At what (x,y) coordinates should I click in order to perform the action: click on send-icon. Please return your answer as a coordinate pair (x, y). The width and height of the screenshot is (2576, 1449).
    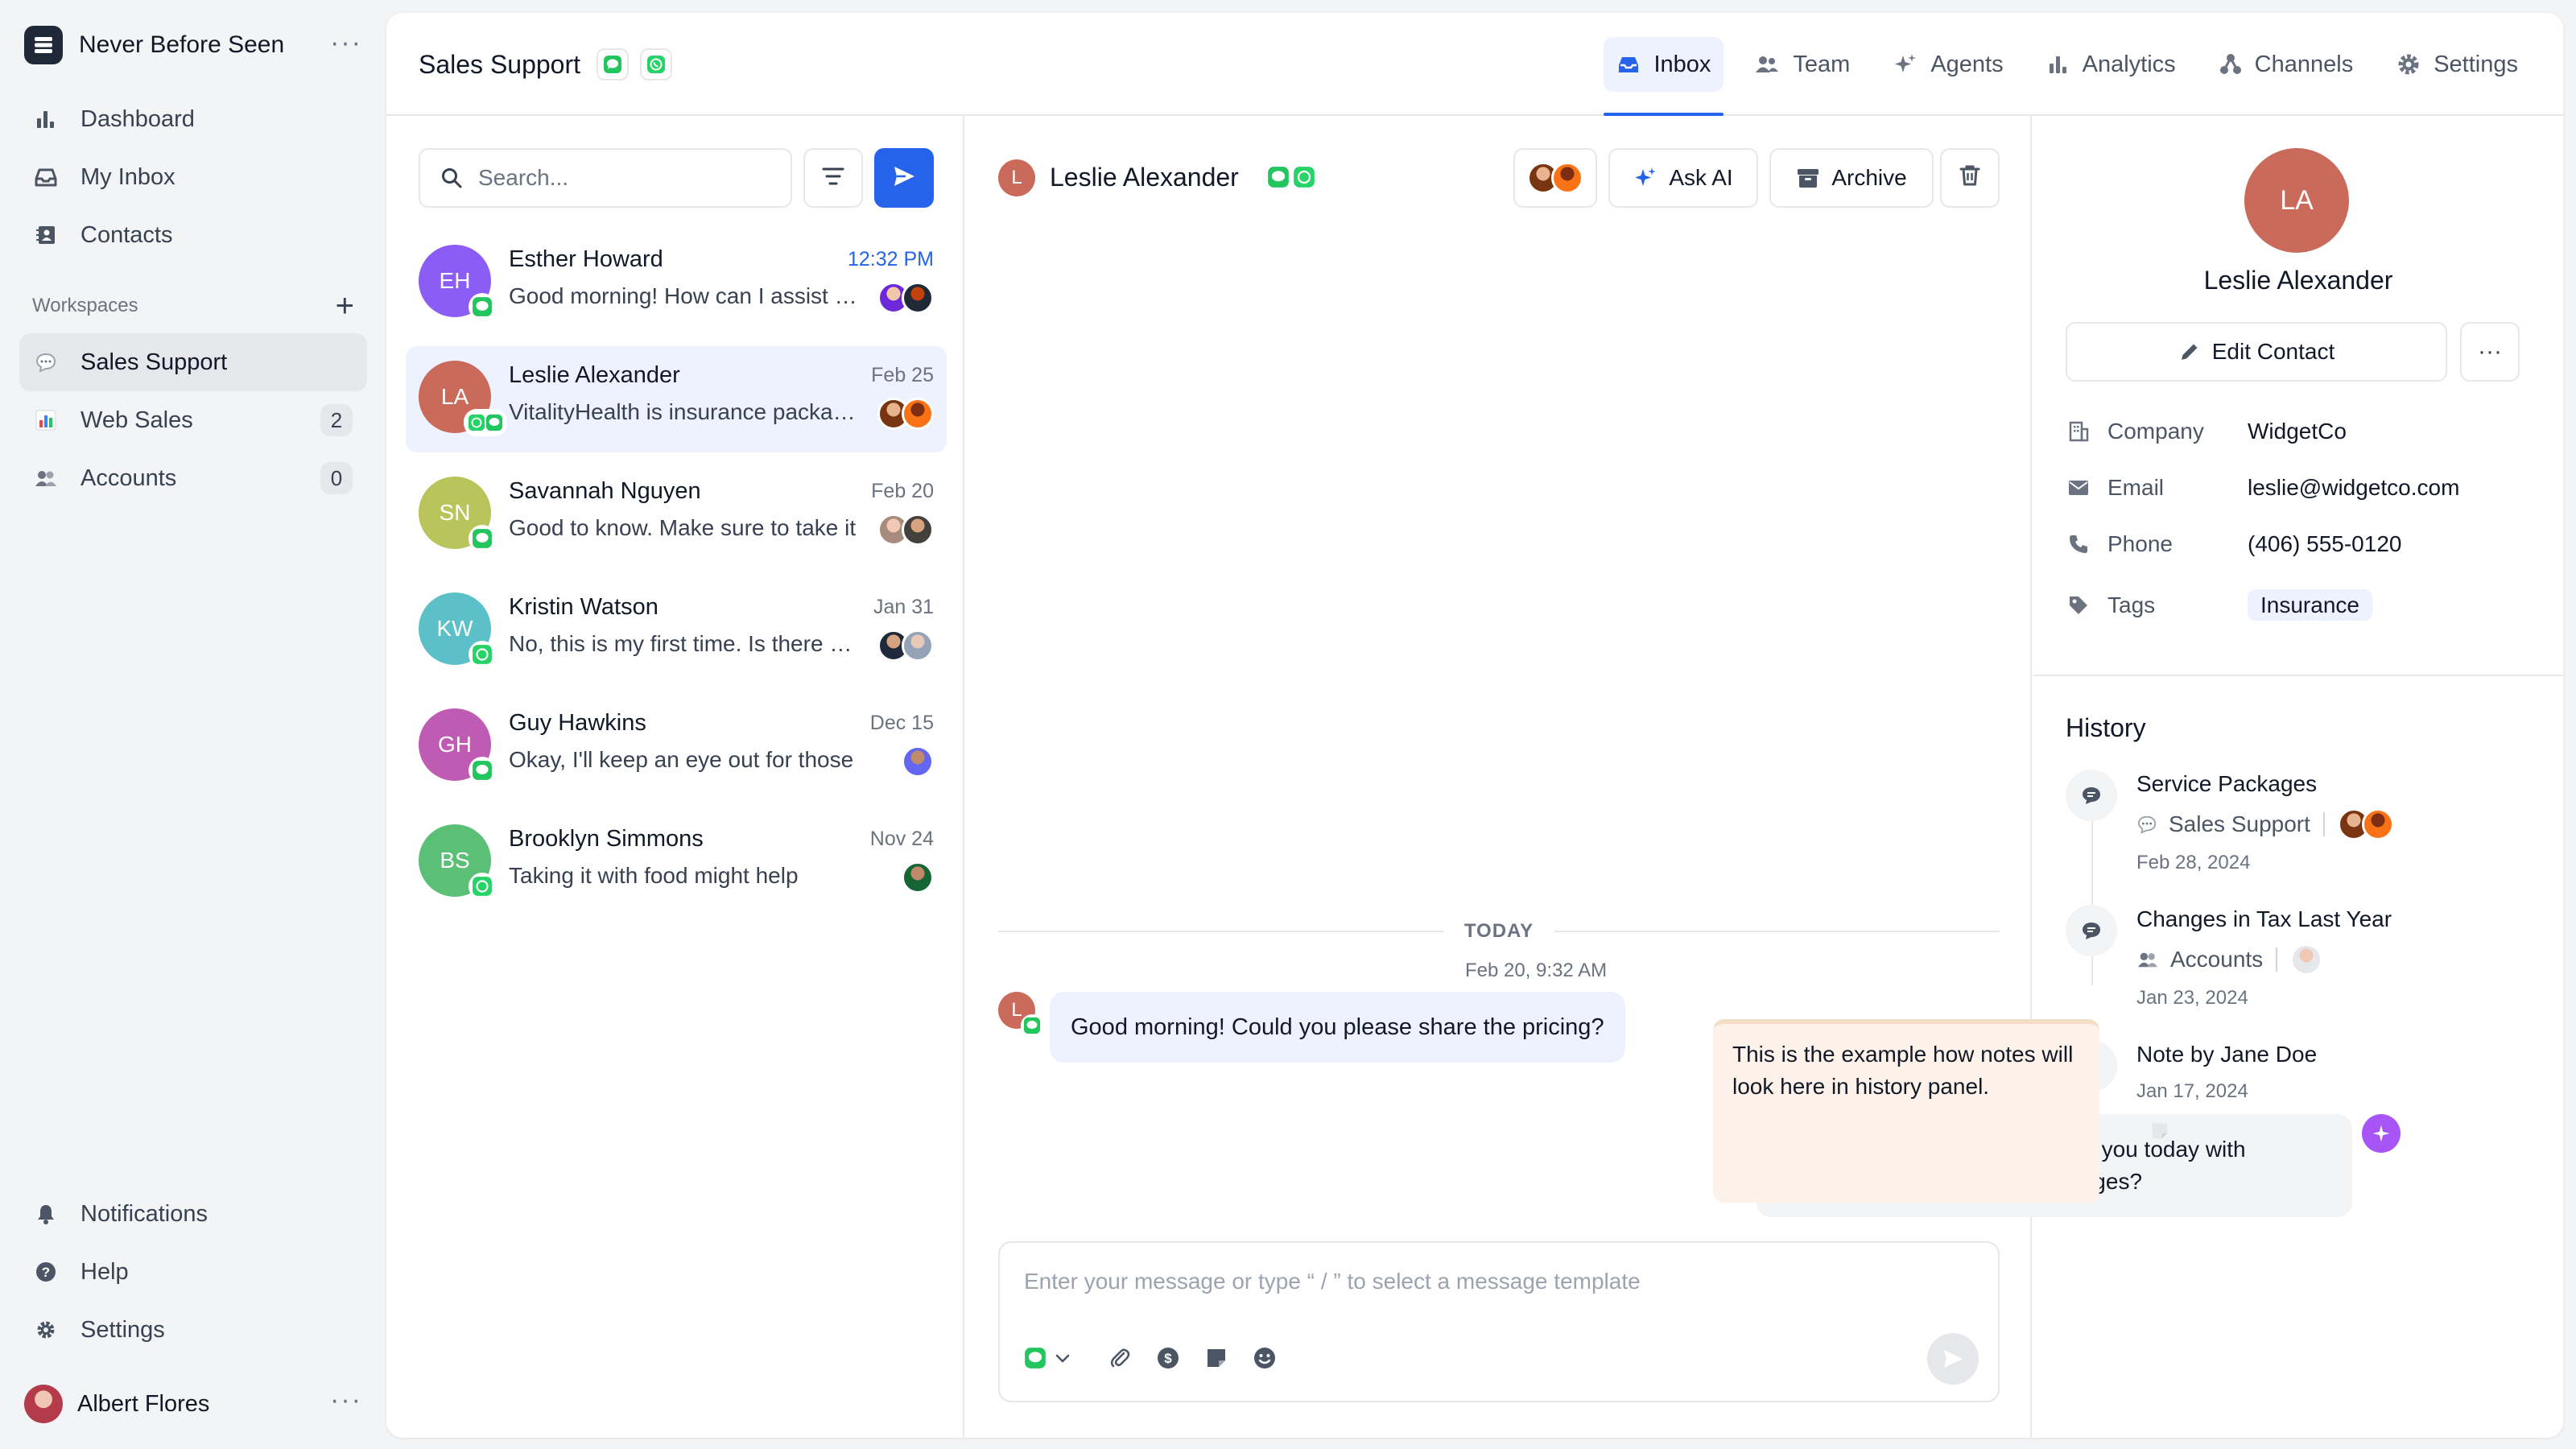
    Looking at the image, I should click on (1953, 1358).